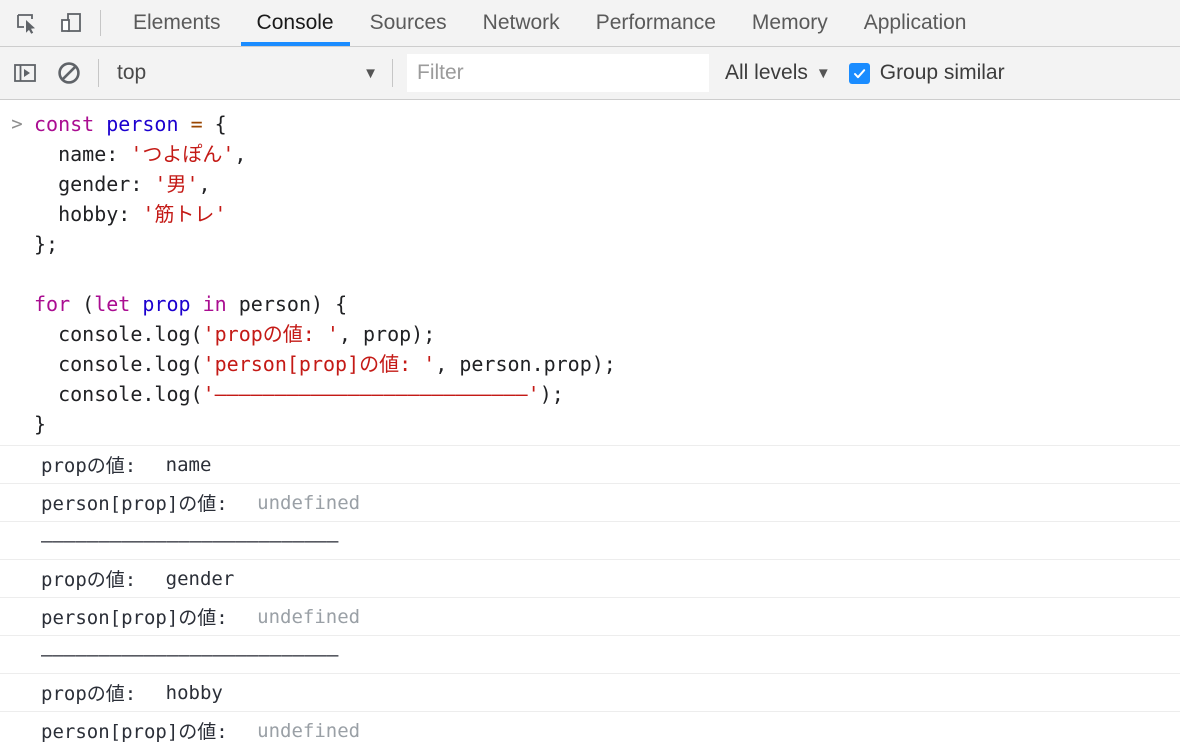 The width and height of the screenshot is (1180, 748). I want to click on code-token: '筋トレ', so click(184, 214).